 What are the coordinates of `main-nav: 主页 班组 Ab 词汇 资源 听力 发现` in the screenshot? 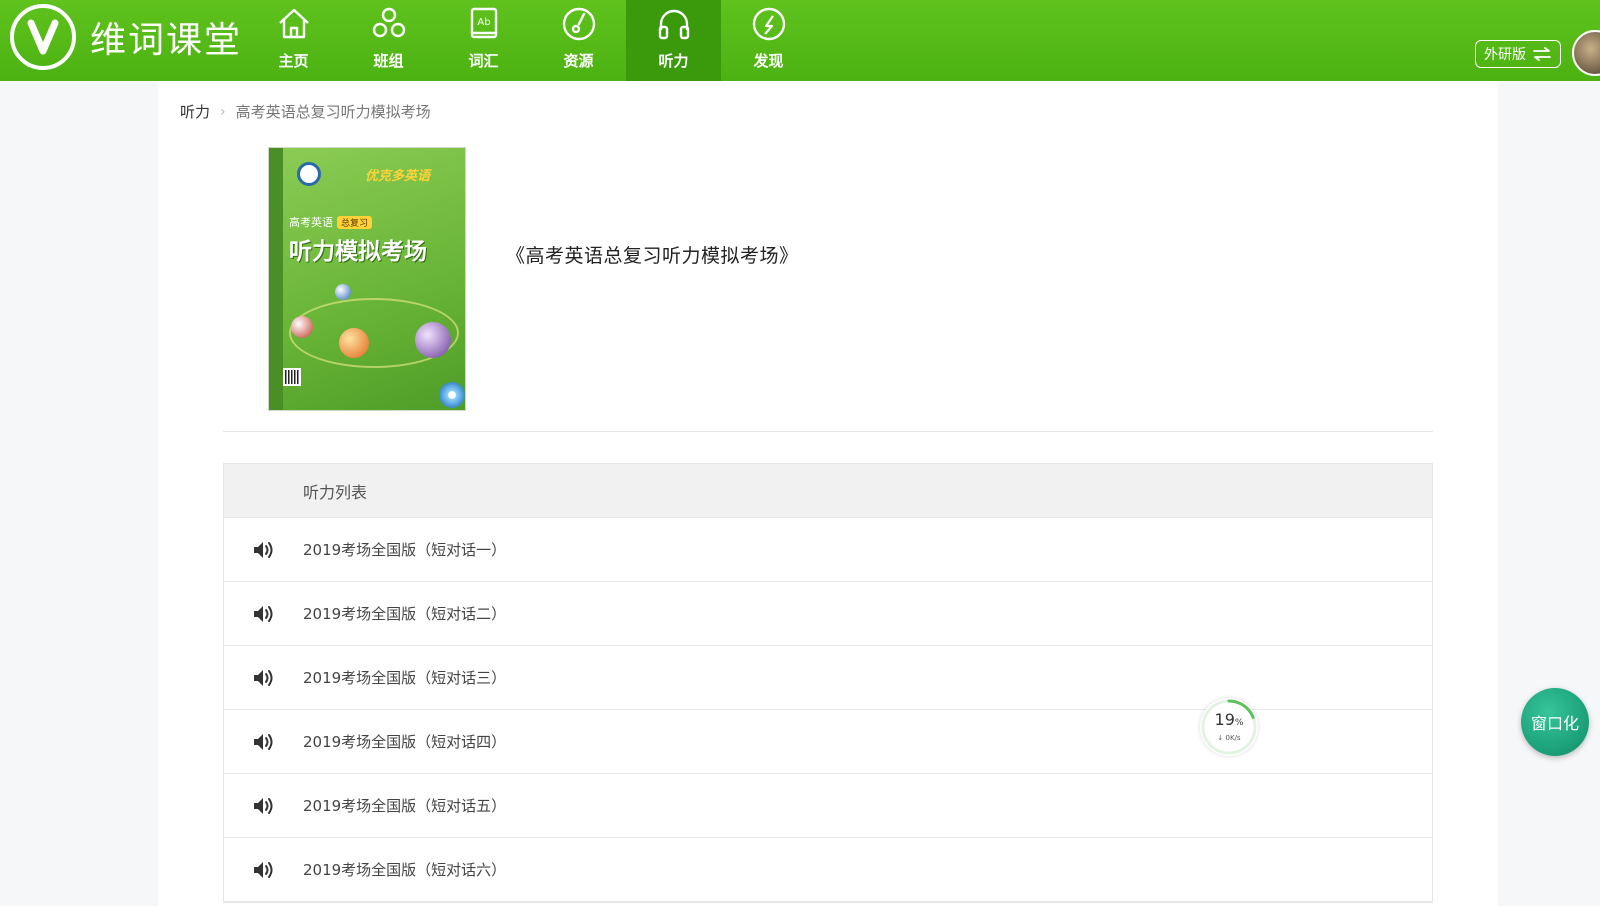 It's located at (531, 40).